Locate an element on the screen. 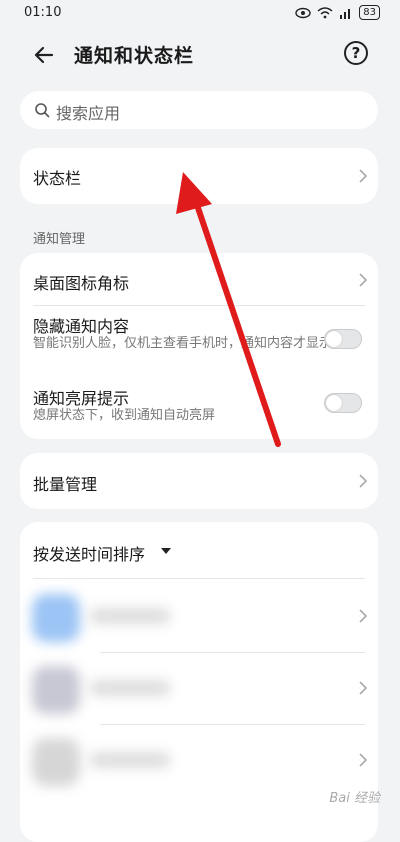 This screenshot has height=842, width=400. search-placeholder: 搜索应用 is located at coordinates (88, 113).